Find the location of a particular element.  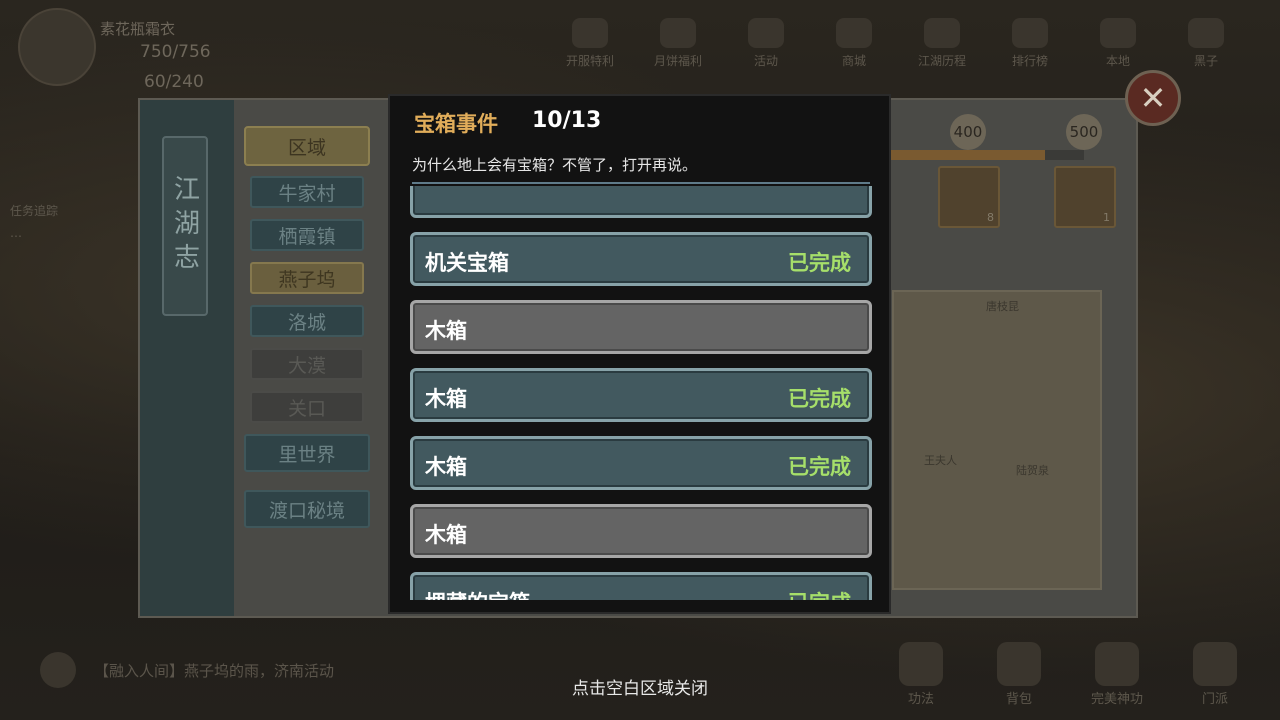

top-menu-item: 商城 is located at coordinates (854, 43).